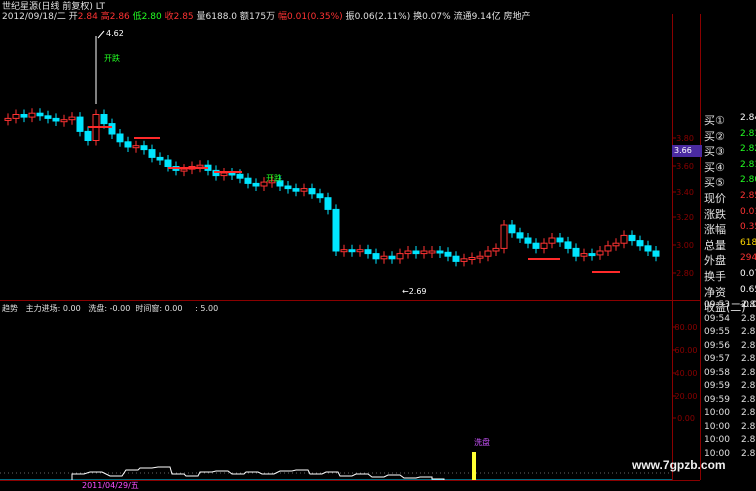 Image resolution: width=756 pixels, height=491 pixels. Describe the element at coordinates (686, 418) in the screenshot. I see `indicator-tick-label: 0.00` at that location.